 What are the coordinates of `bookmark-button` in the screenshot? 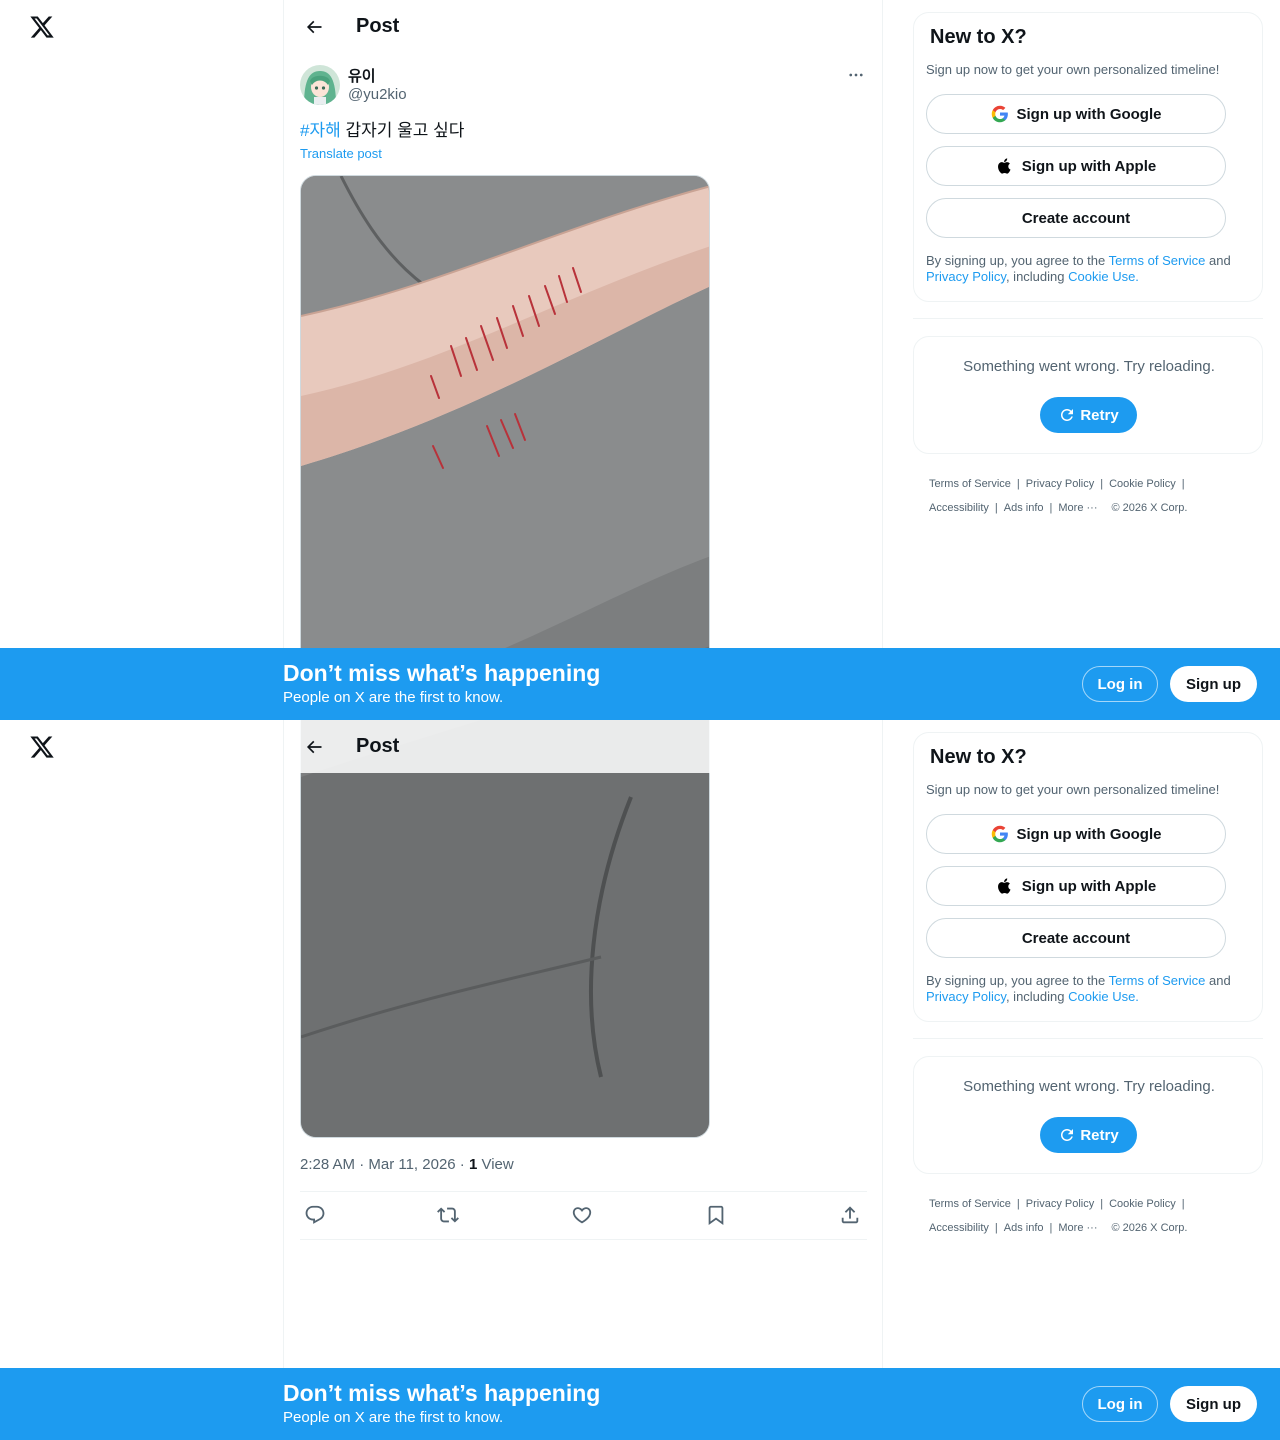 It's located at (717, 1216).